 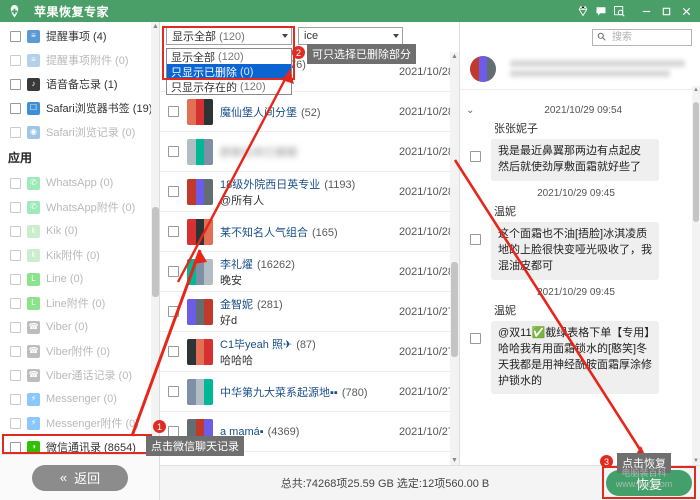 I want to click on status-filter-select: 显示全部 (120), so click(x=229, y=36).